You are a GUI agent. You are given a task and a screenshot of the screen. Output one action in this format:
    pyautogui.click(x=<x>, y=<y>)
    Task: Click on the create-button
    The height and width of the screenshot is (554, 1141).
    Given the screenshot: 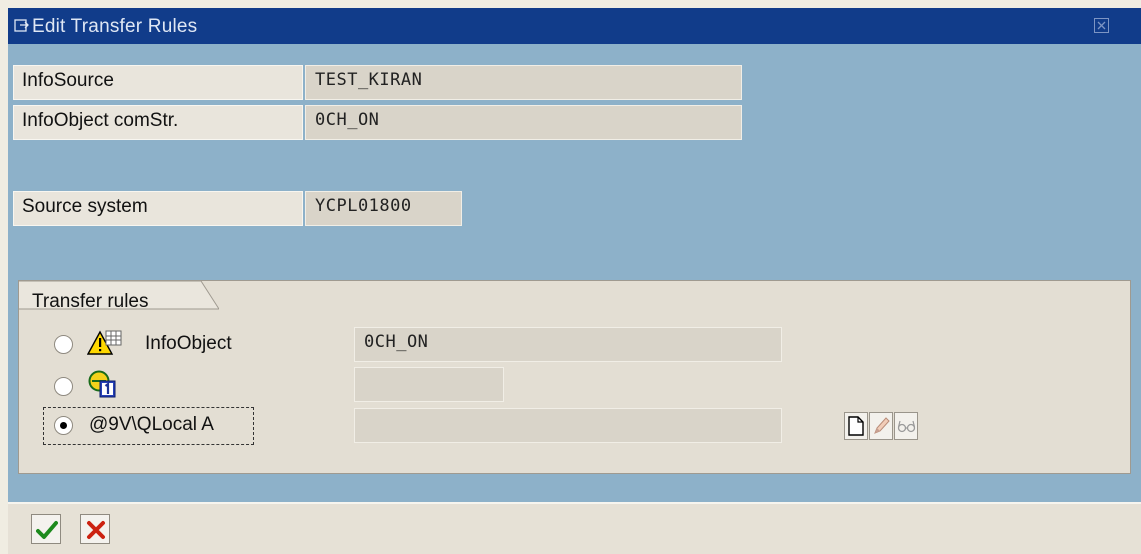 What is the action you would take?
    pyautogui.click(x=856, y=426)
    